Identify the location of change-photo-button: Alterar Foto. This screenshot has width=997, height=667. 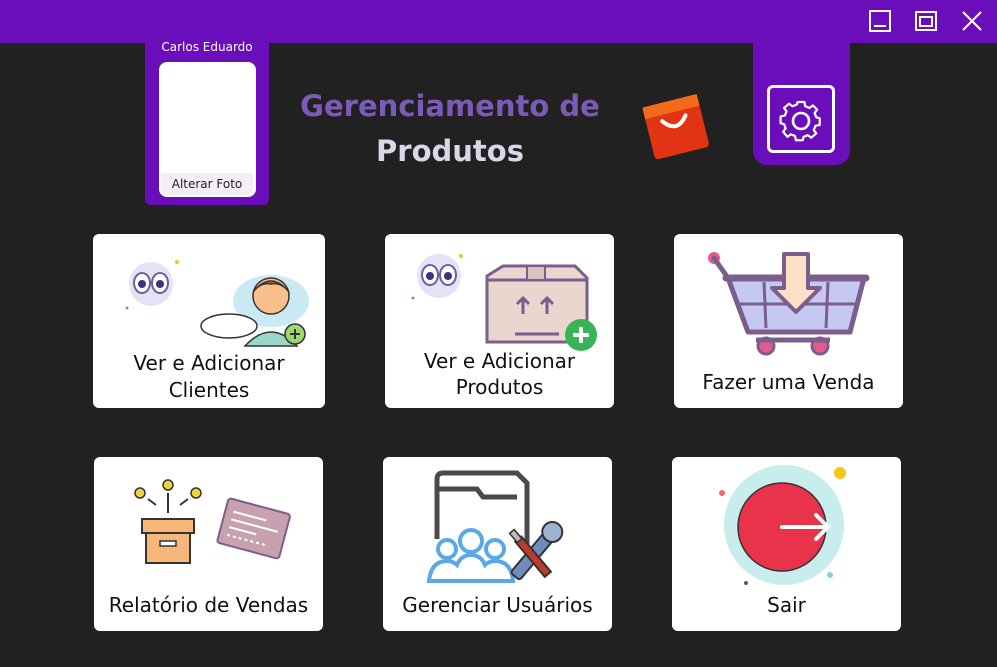
(207, 184).